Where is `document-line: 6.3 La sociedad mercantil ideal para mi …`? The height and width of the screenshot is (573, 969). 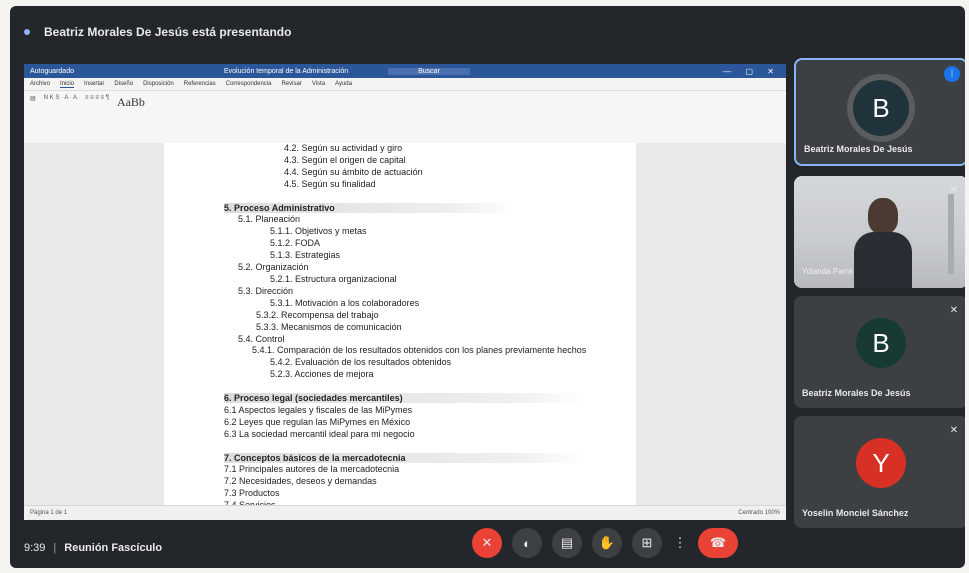 document-line: 6.3 La sociedad mercantil ideal para mi … is located at coordinates (405, 435).